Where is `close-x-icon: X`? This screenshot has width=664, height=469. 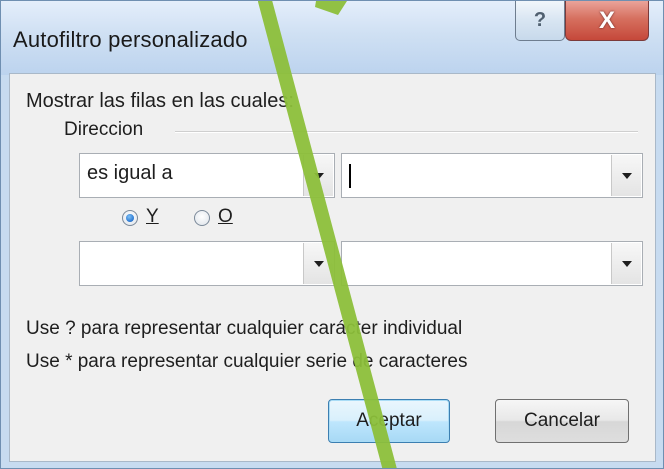 close-x-icon: X is located at coordinates (606, 20).